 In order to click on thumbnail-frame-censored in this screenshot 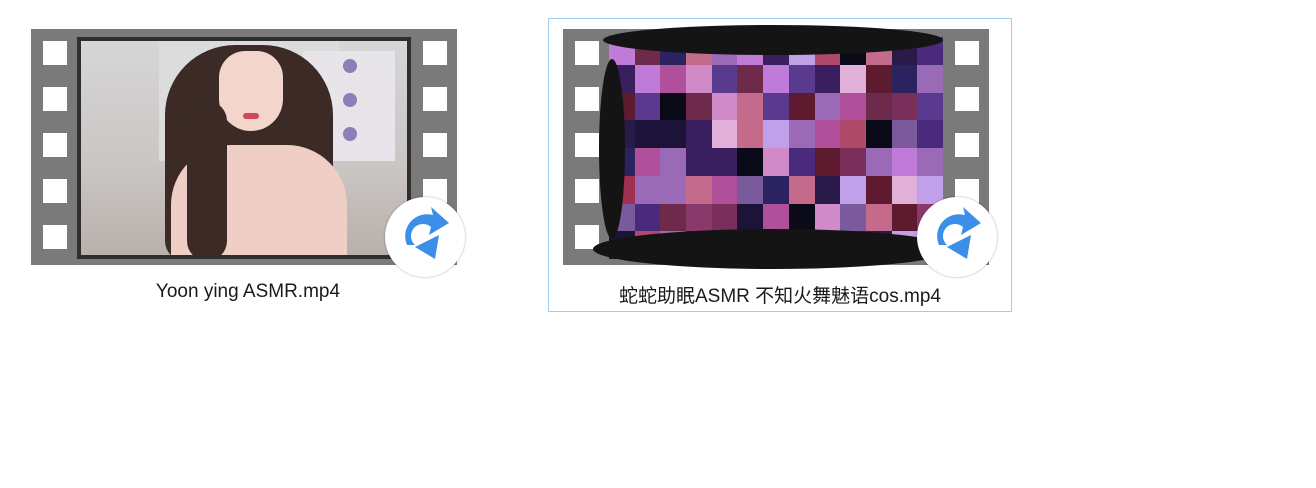, I will do `click(776, 148)`.